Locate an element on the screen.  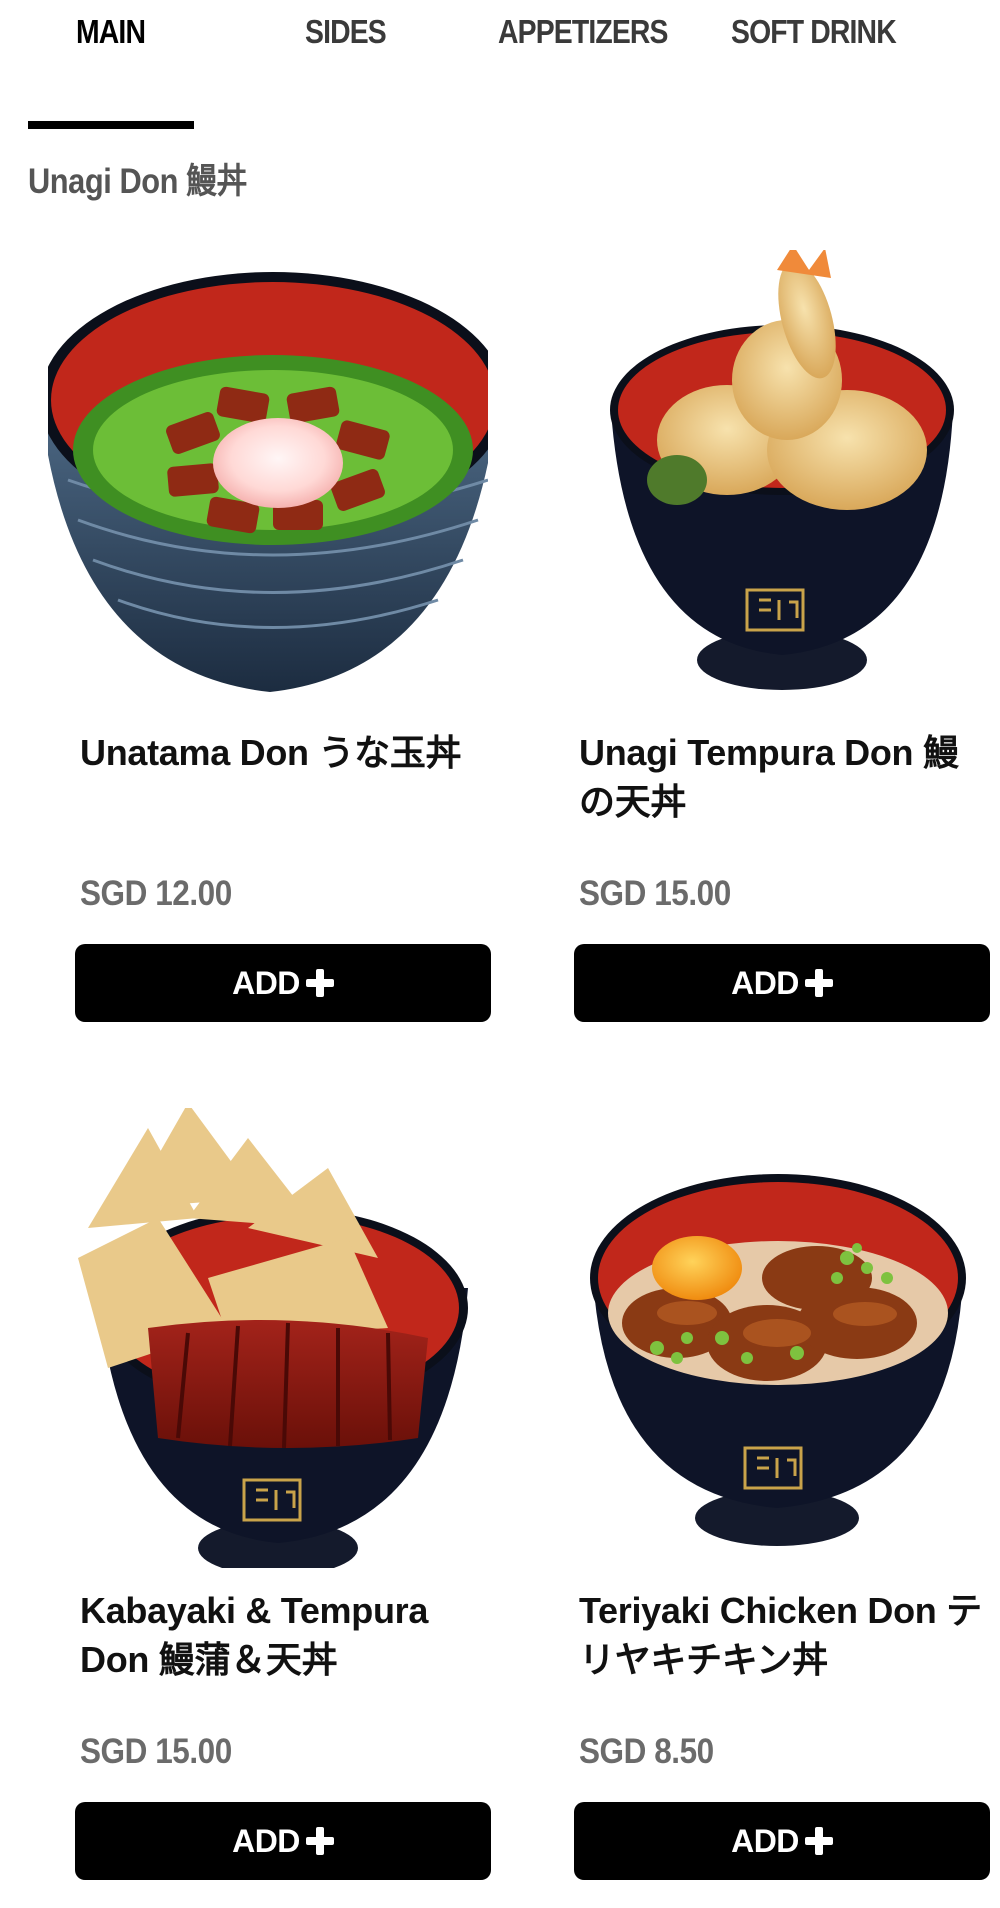
tab-main: MAIN is located at coordinates (111, 32).